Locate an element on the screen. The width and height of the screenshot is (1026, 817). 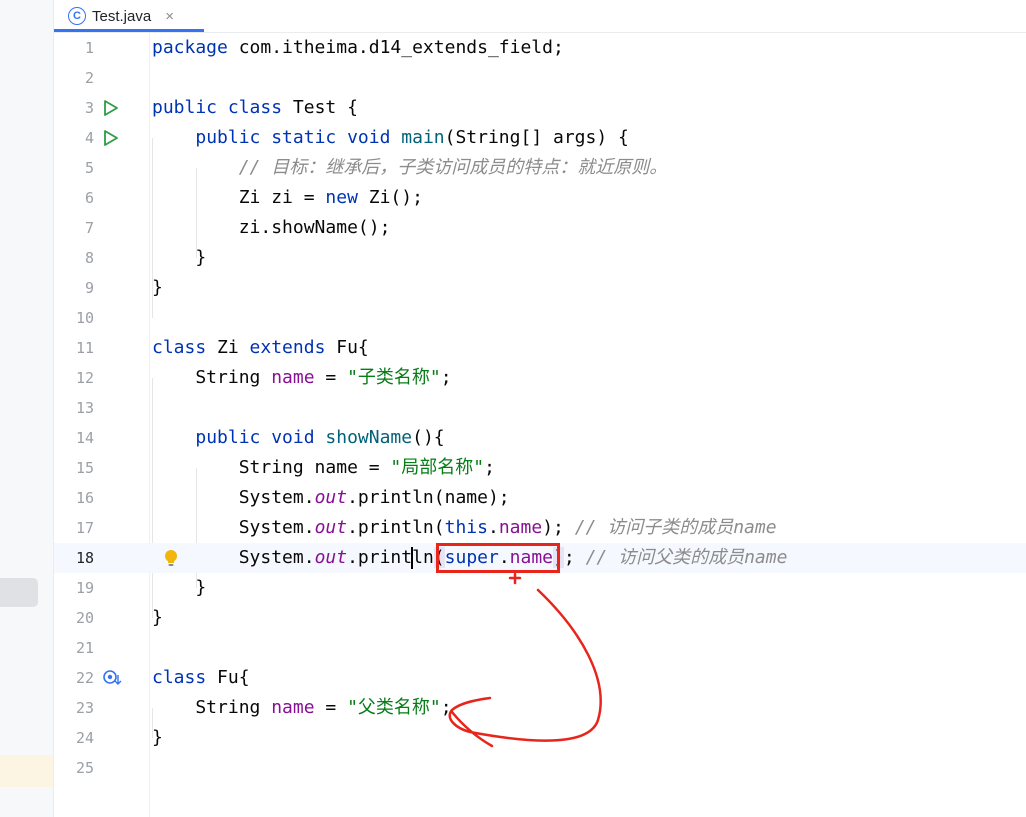
line-number: 21 is located at coordinates (74, 648).